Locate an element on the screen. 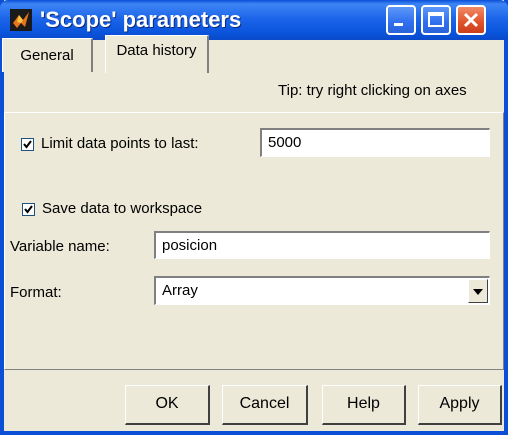 This screenshot has height=435, width=508. matlab-logo-icon is located at coordinates (21, 20).